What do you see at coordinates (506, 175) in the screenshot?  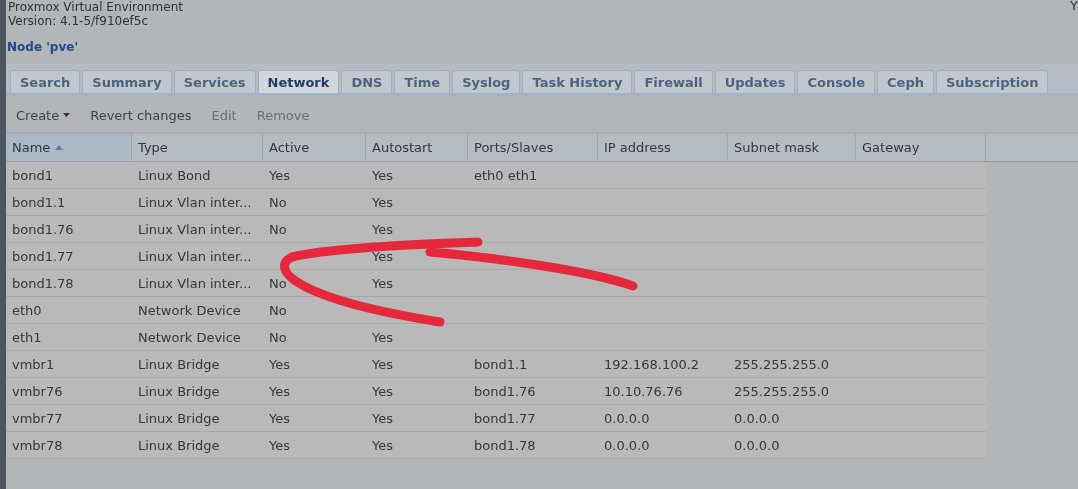 I see `table-cell: eth0 eth1` at bounding box center [506, 175].